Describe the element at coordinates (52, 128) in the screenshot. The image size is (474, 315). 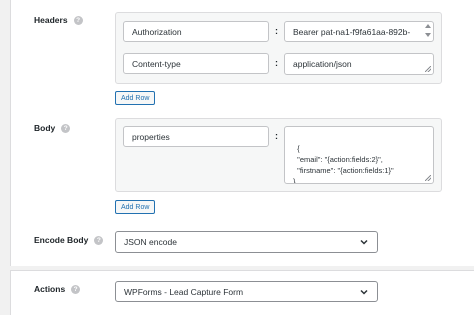
I see `body-label: Body ?` at that location.